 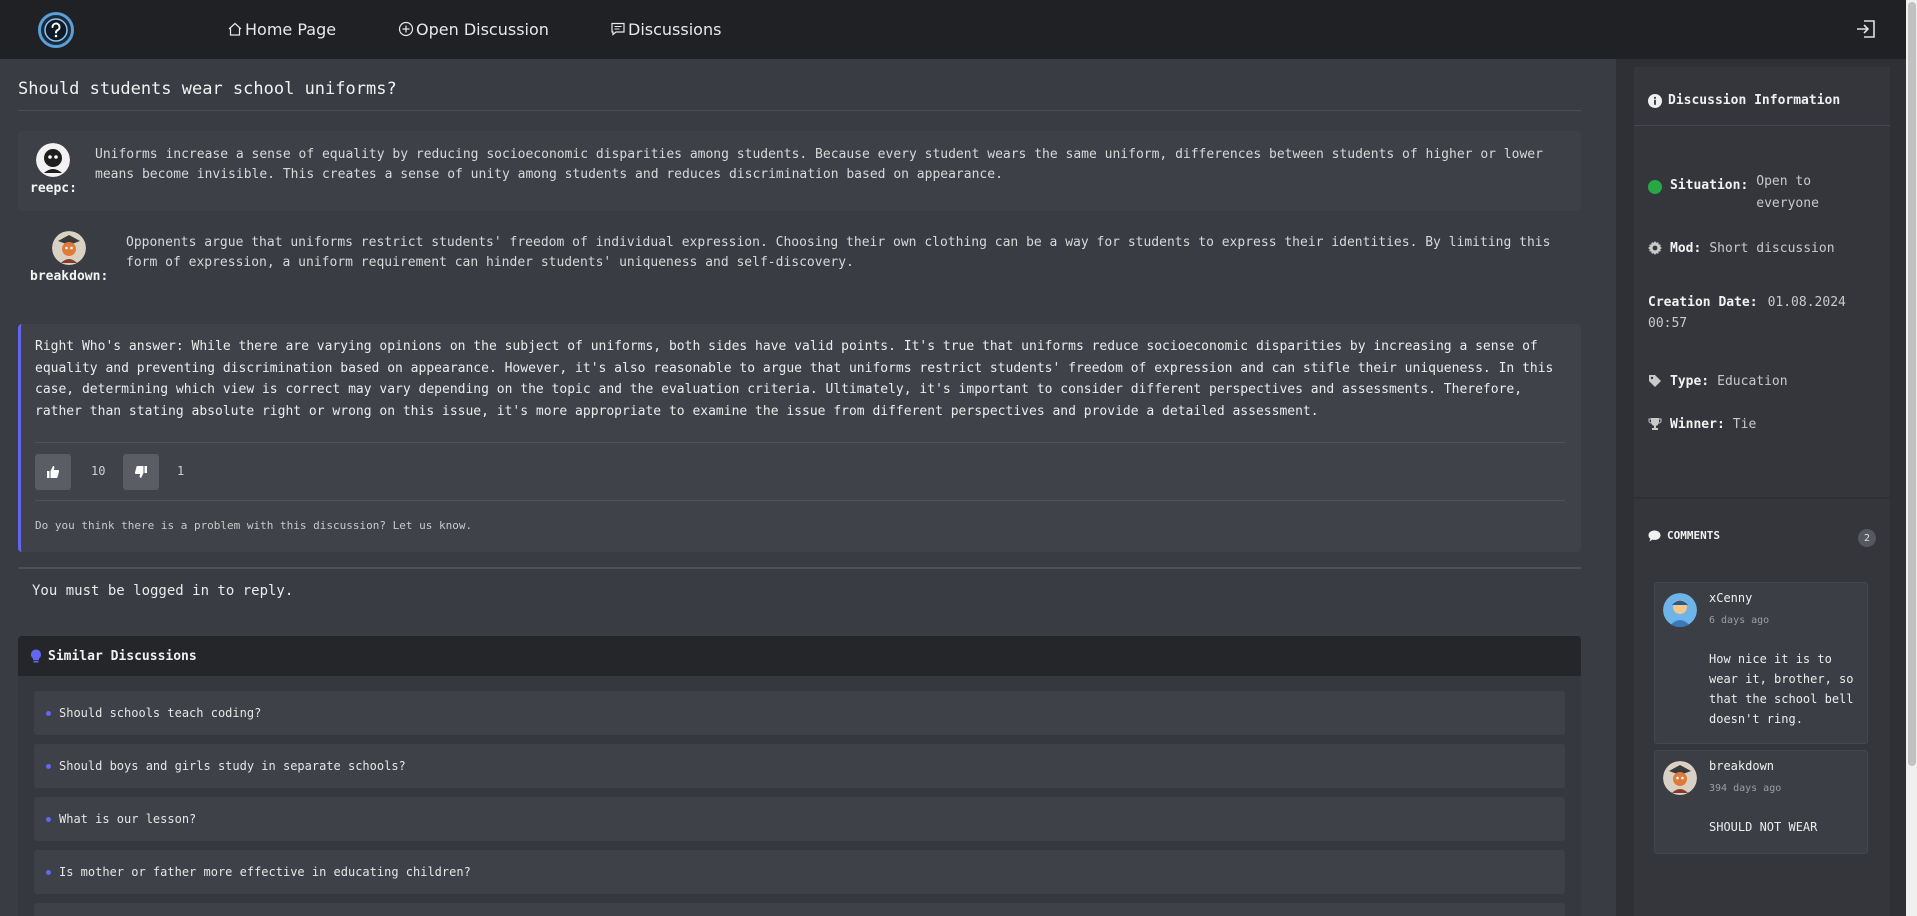 I want to click on comment-text-line: wear it, brother, so, so click(x=1781, y=679).